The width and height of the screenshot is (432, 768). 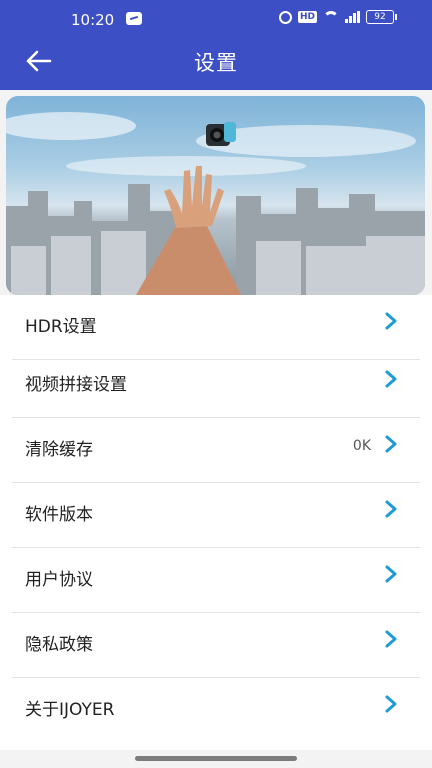 I want to click on alarm-icon, so click(x=285, y=17).